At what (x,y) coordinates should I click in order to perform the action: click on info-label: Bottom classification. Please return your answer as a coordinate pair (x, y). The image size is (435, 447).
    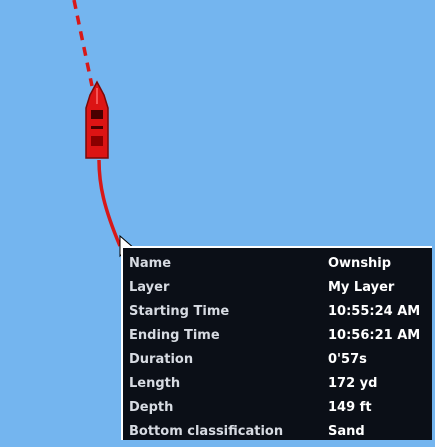
    Looking at the image, I should click on (206, 431).